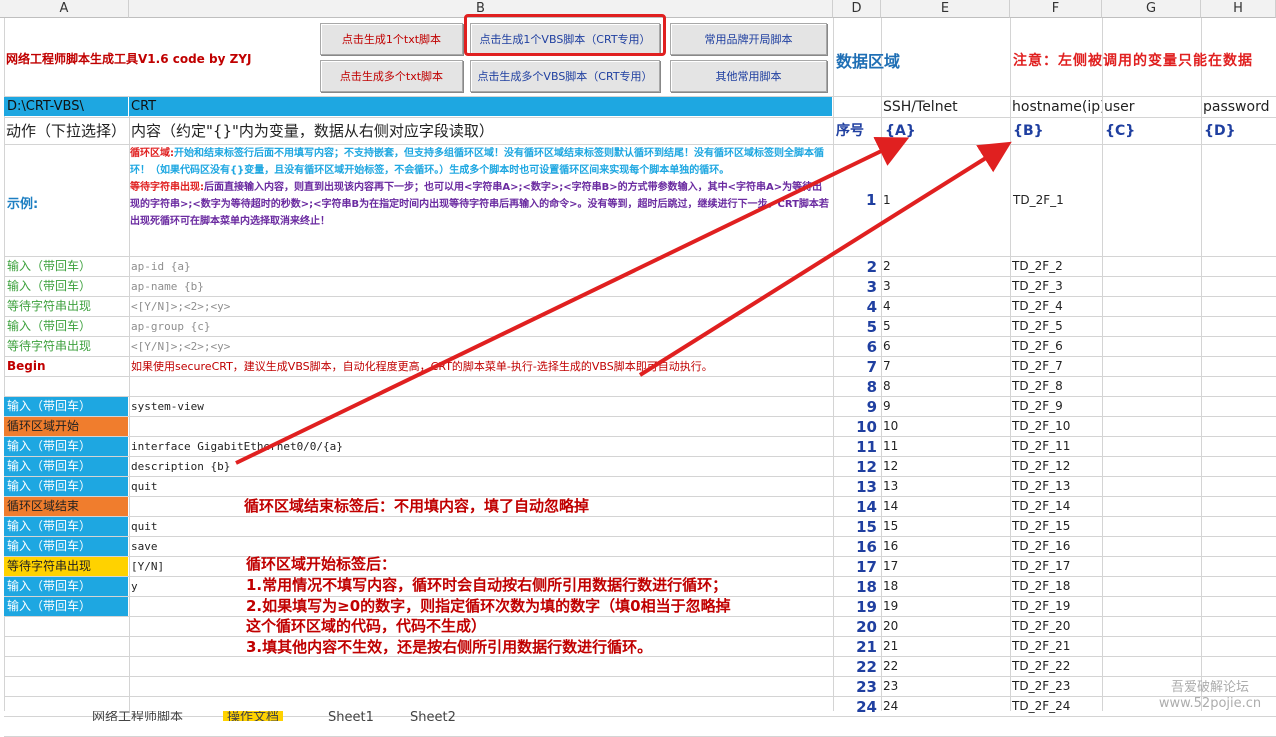 The image size is (1276, 737). Describe the element at coordinates (351, 716) in the screenshot. I see `sheet-tab-sheet1: Sheet1` at that location.